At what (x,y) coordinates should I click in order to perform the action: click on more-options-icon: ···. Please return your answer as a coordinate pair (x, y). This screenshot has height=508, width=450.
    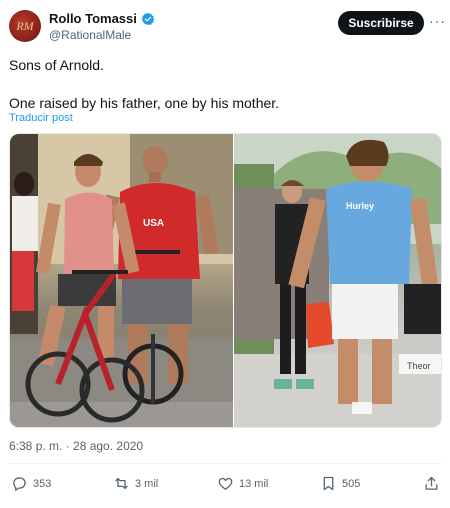
    Looking at the image, I should click on (437, 21).